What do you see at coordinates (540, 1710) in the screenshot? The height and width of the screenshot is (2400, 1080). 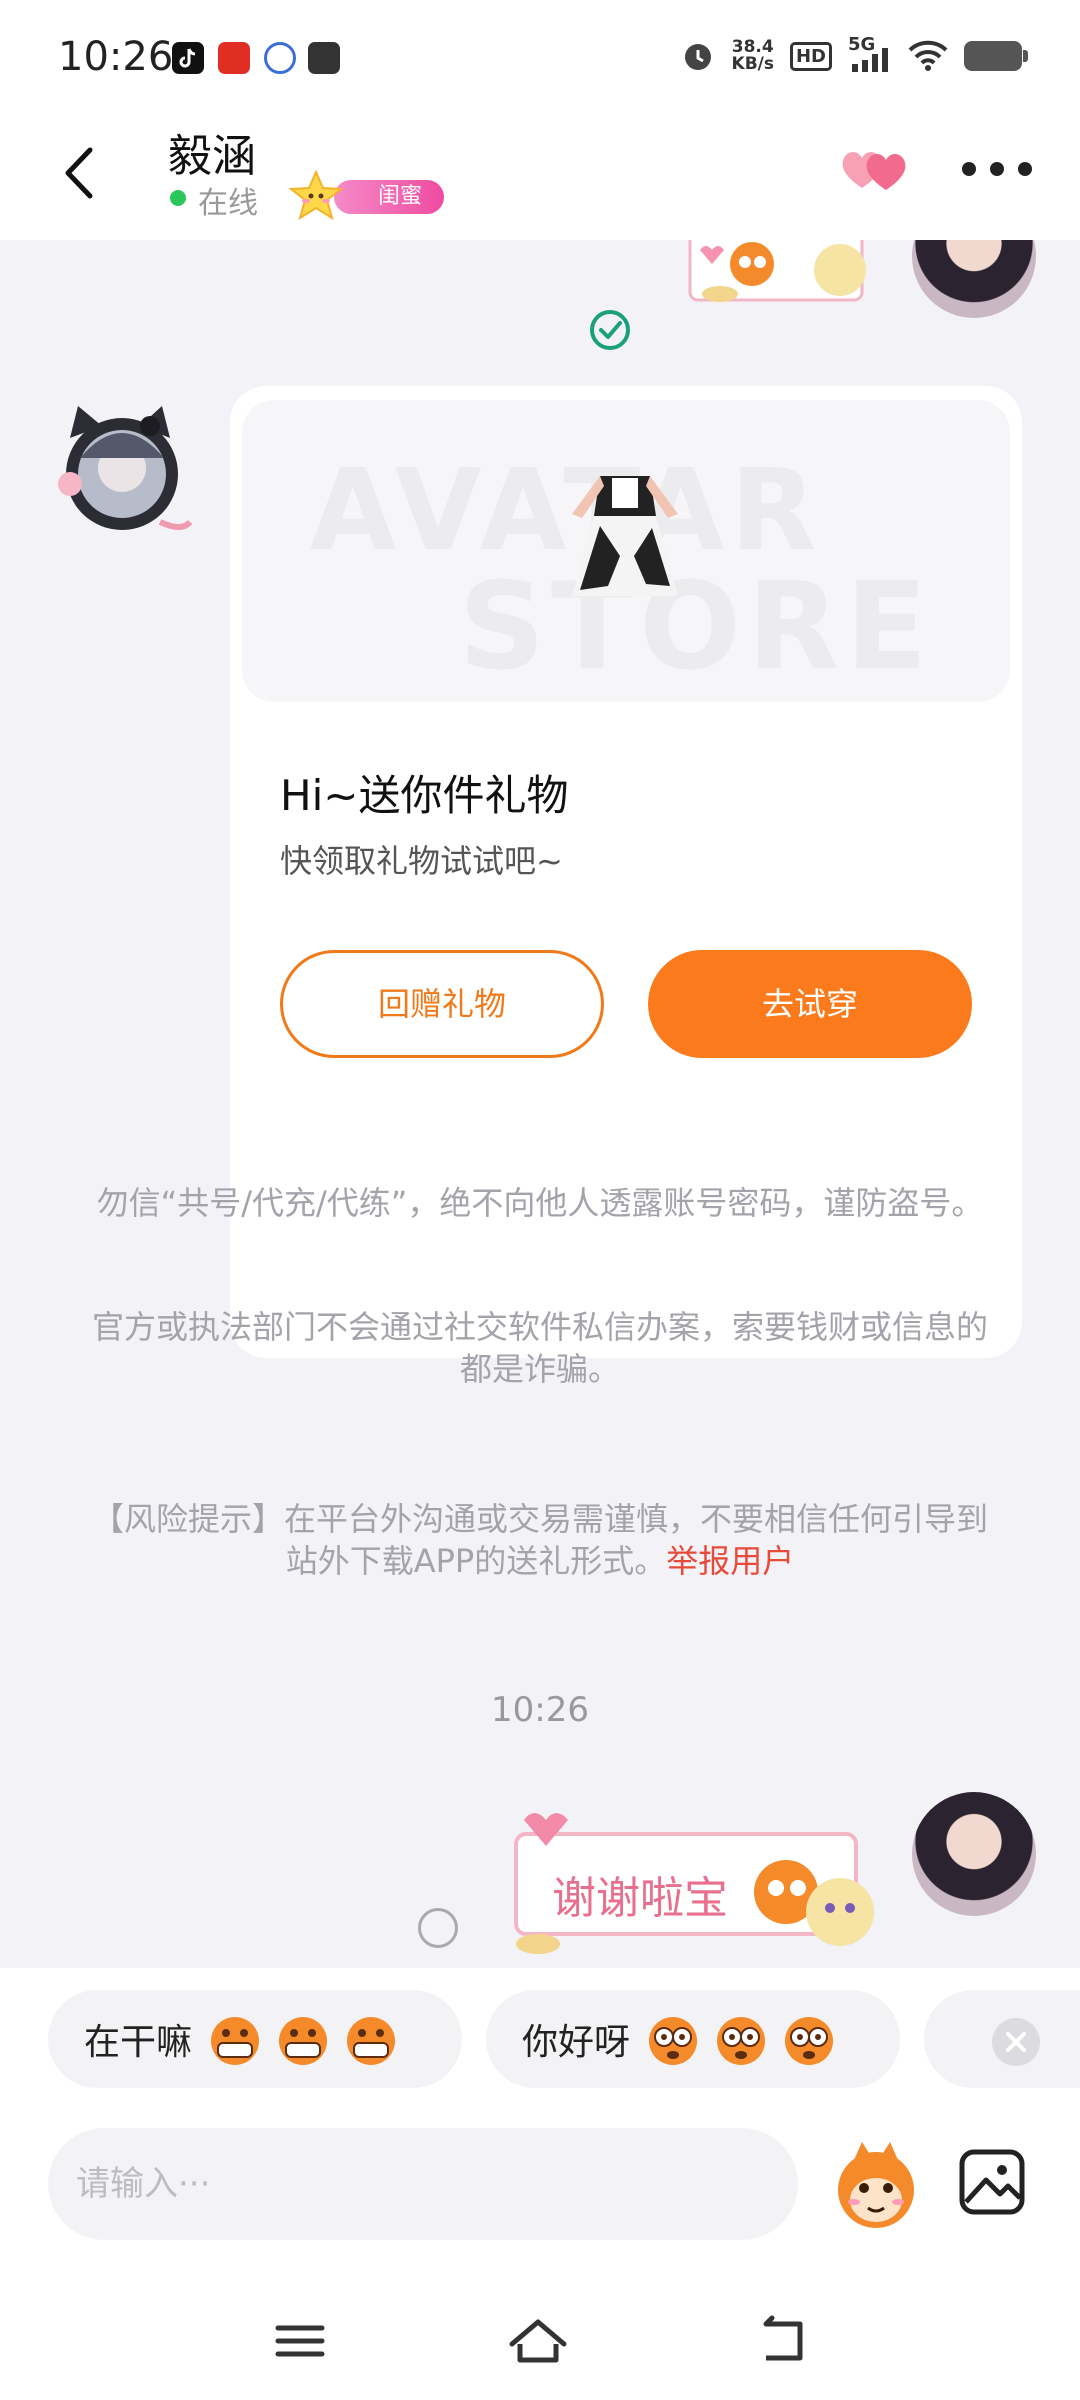 I see `message-timestamp: 10:26` at bounding box center [540, 1710].